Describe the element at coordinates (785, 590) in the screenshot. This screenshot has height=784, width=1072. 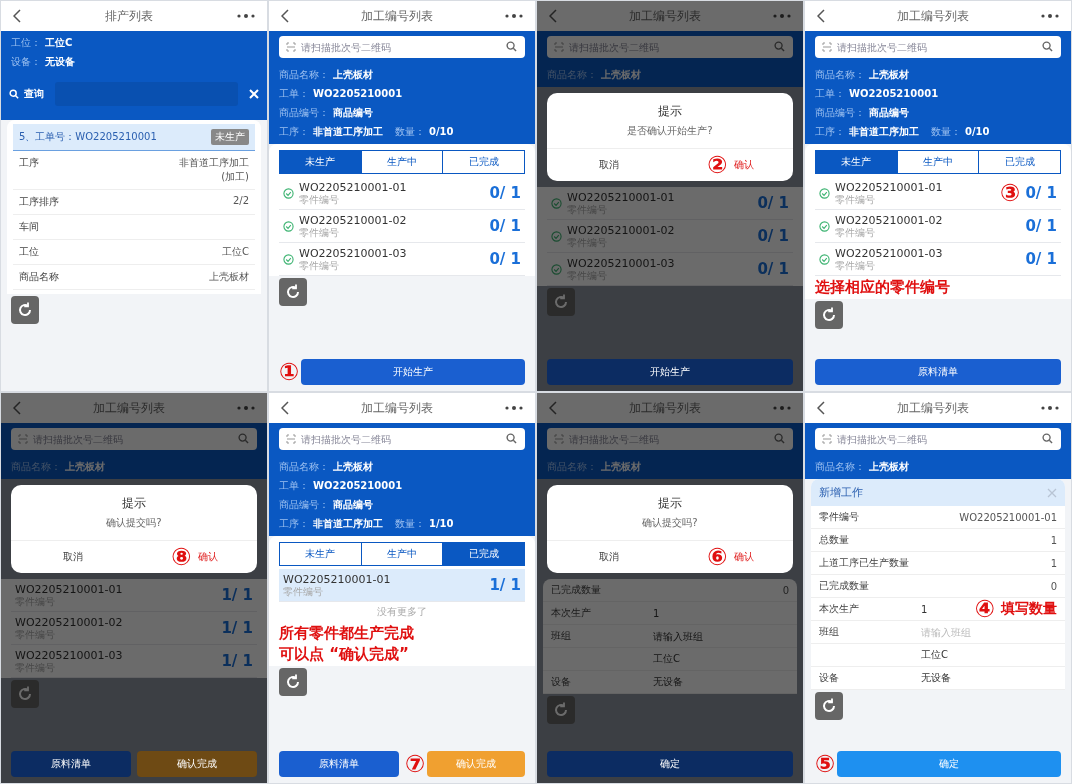
I see `field-value: 0` at that location.